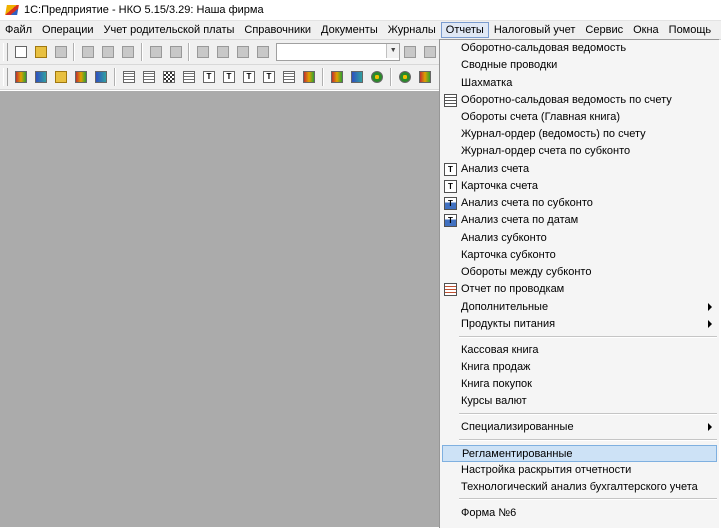  I want to click on reports-menu-item: Журнал-ордер счета по субконто, so click(579, 151).